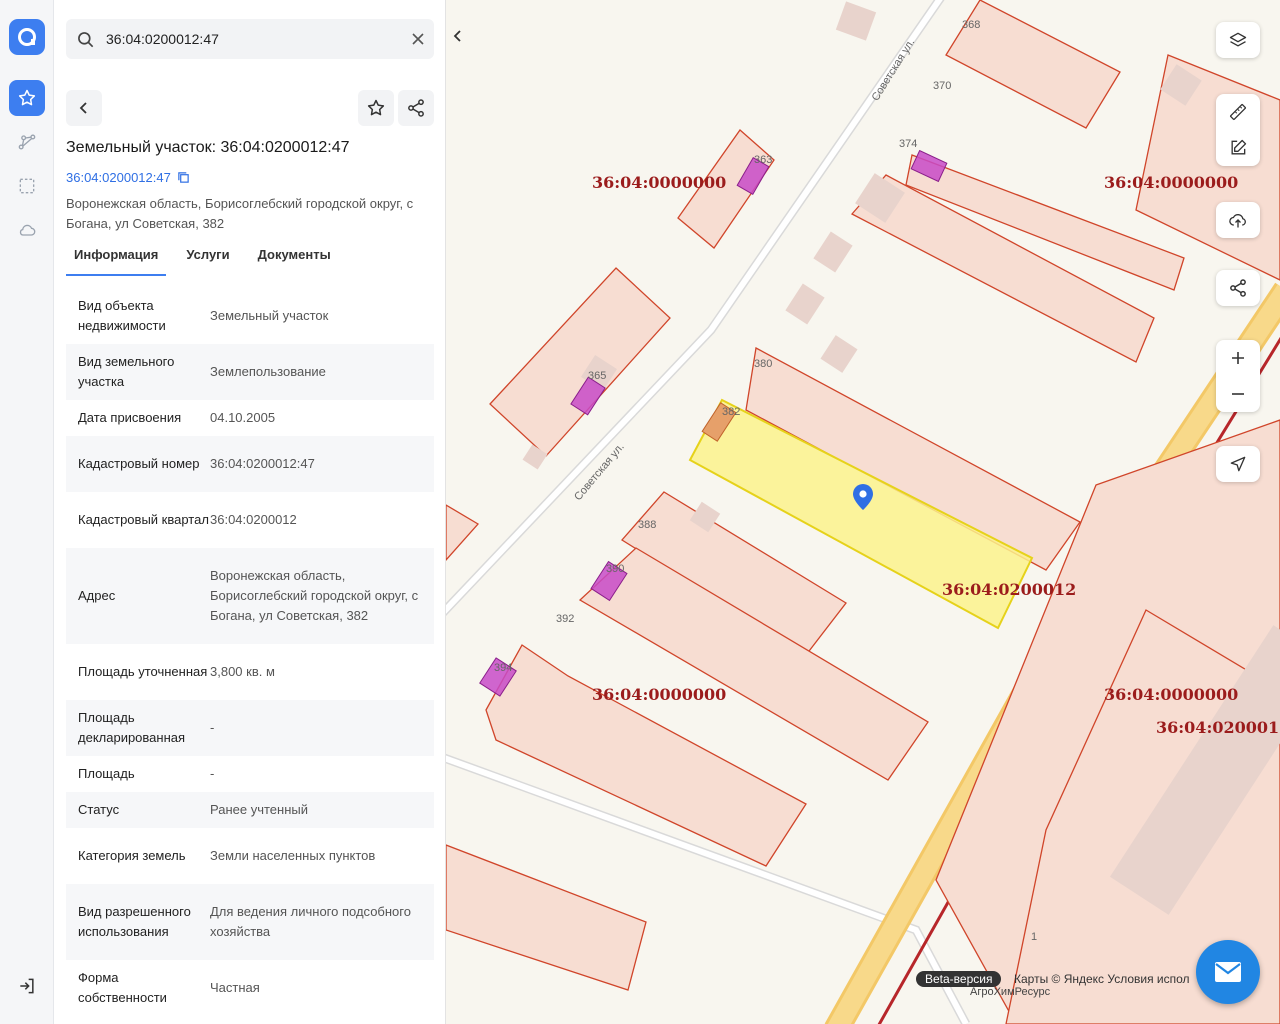 Image resolution: width=1280 pixels, height=1024 pixels. I want to click on row-value: Земли населенных пунктов, so click(293, 855).